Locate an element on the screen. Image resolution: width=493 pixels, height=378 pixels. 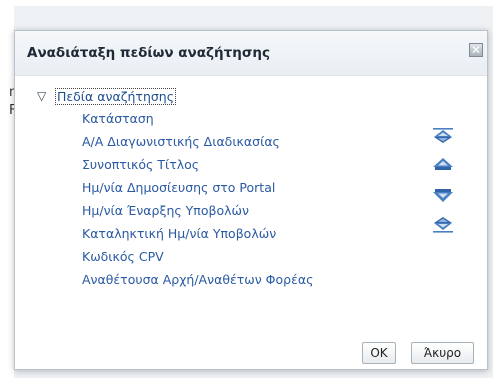
dialog-title: Αναδιάταξη πεδίων αναζήτησης is located at coordinates (148, 53).